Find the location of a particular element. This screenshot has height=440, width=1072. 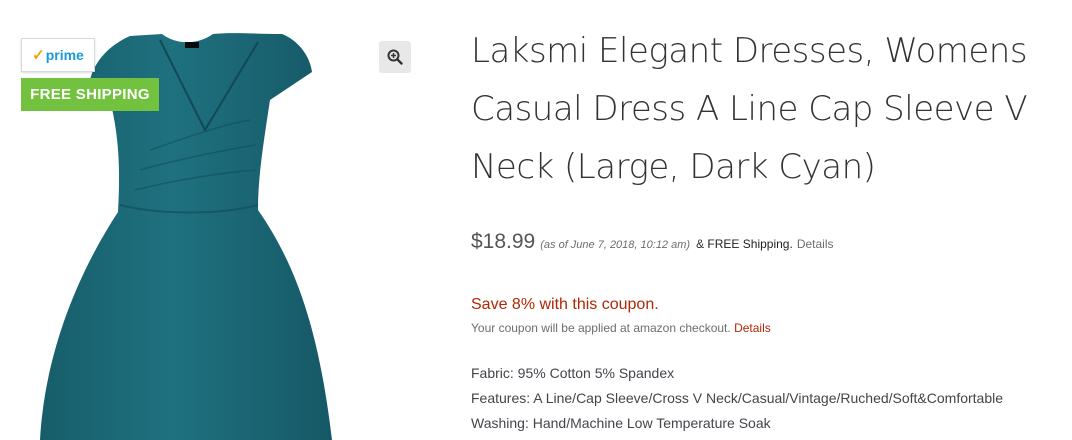

price-details-link: Details is located at coordinates (815, 244).